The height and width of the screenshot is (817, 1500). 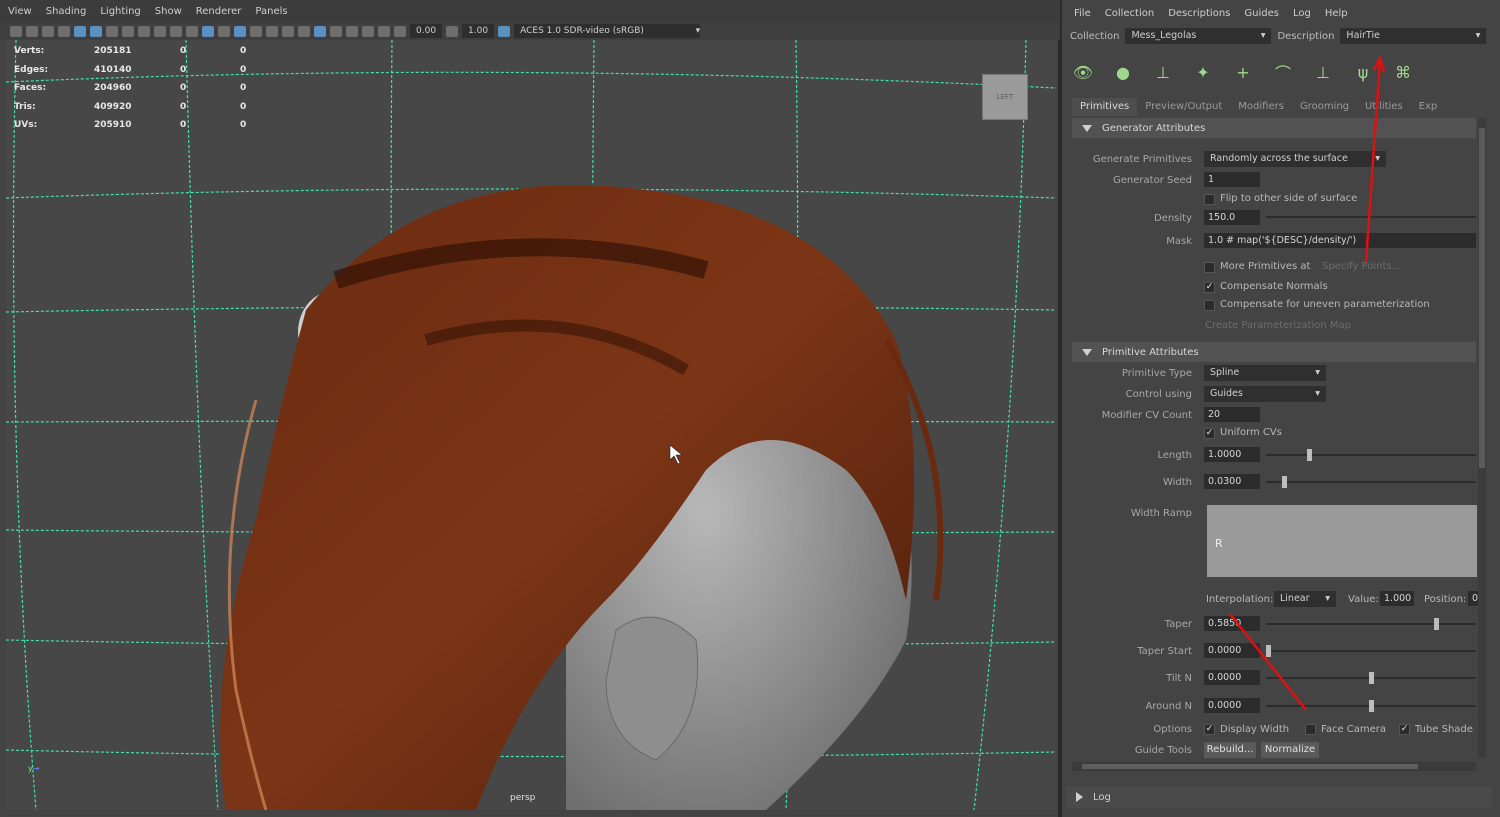 I want to click on length-slider-handle, so click(x=1309, y=455).